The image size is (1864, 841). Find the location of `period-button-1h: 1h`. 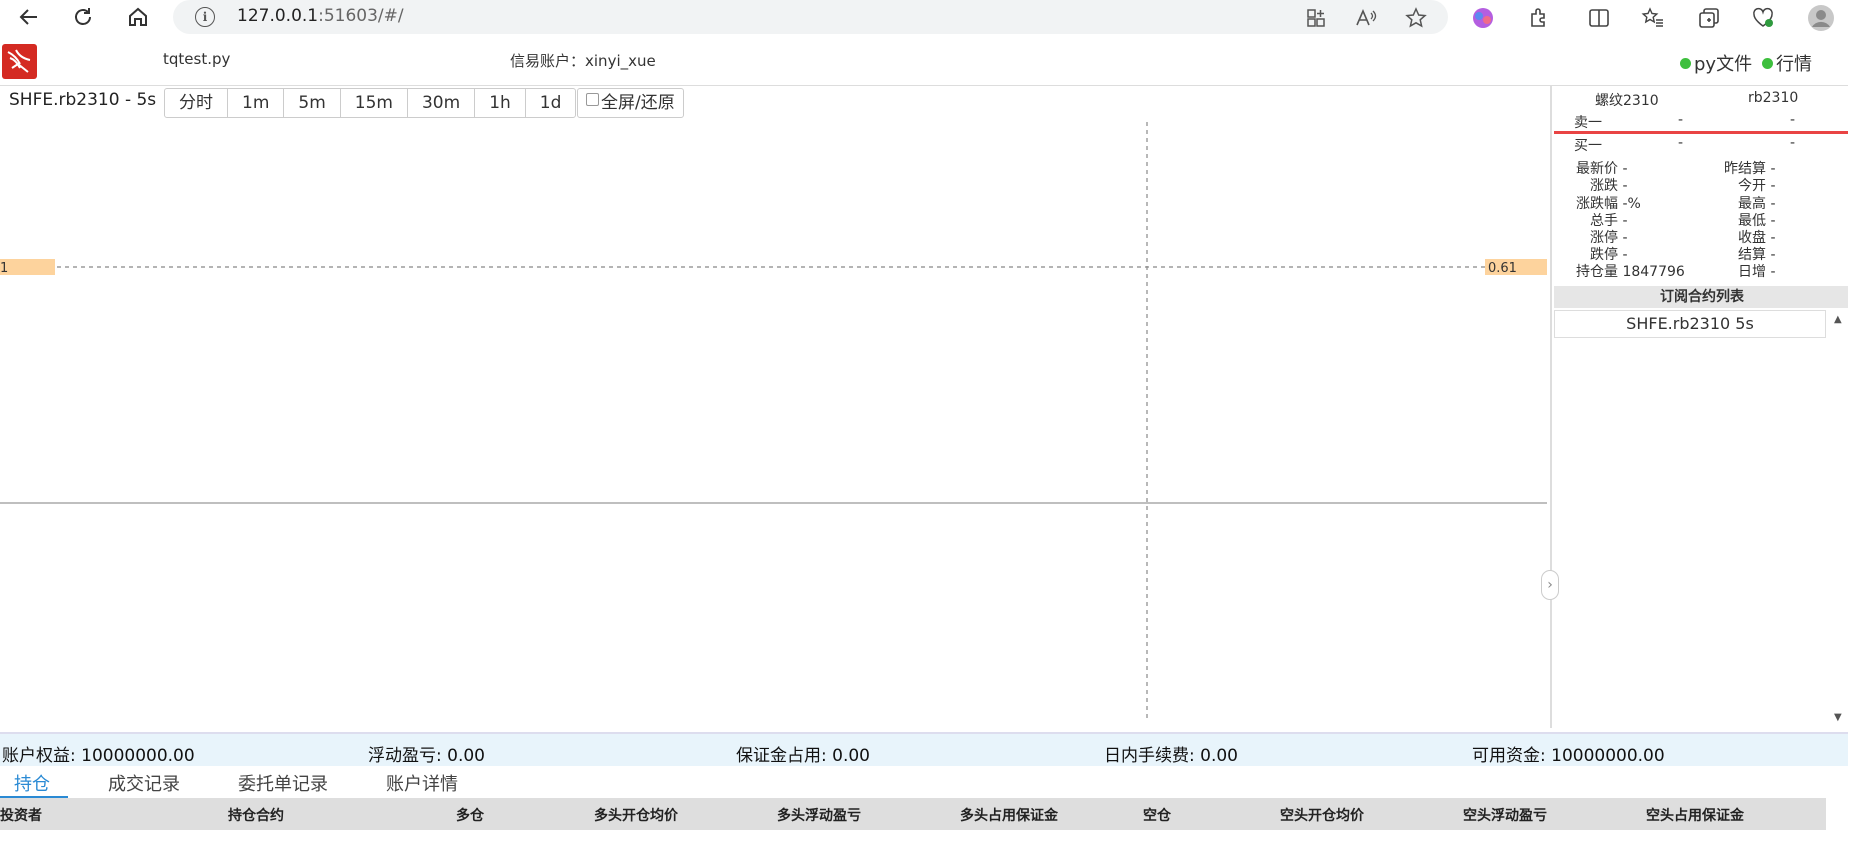

period-button-1h: 1h is located at coordinates (500, 103).